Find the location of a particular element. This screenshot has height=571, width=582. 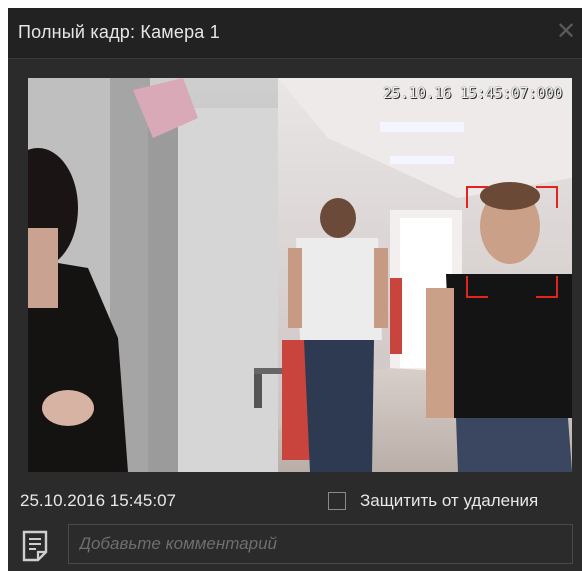

protect-checkbox is located at coordinates (337, 501).